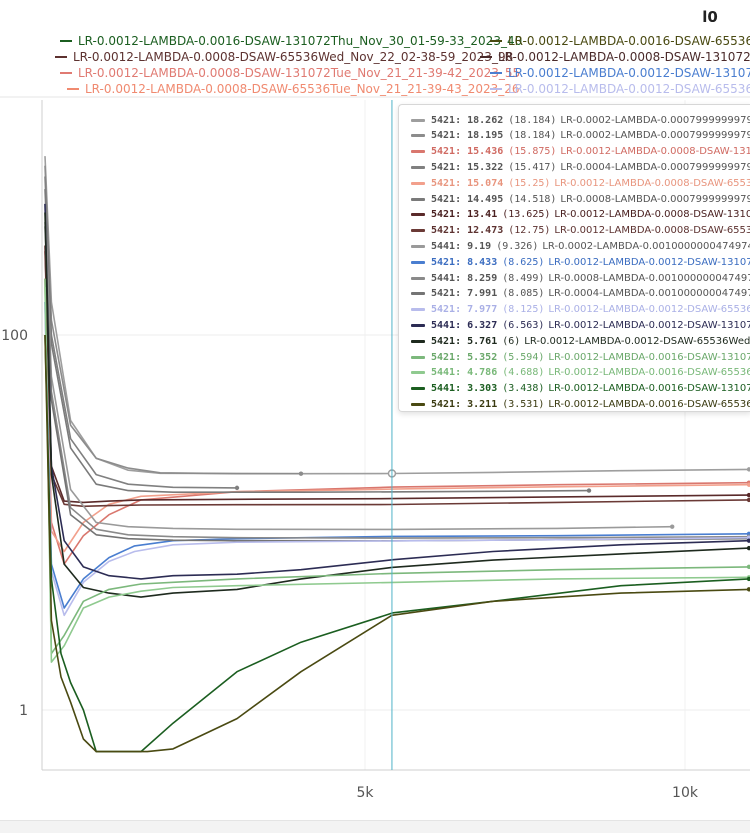 The image size is (750, 833). Describe the element at coordinates (479, 246) in the screenshot. I see `tooltip-value: 9.19` at that location.